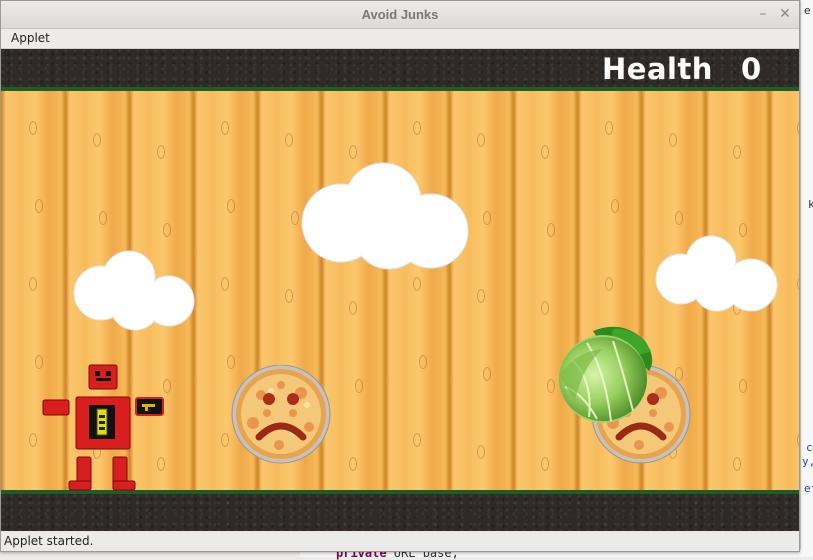 The width and height of the screenshot is (813, 560). What do you see at coordinates (400, 510) in the screenshot?
I see `bottom-ground-strip` at bounding box center [400, 510].